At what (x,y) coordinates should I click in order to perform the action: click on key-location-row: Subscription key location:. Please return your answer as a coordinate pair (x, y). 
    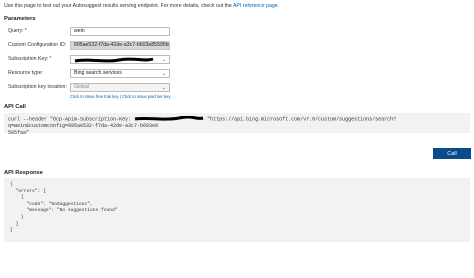
    Looking at the image, I should click on (38, 87).